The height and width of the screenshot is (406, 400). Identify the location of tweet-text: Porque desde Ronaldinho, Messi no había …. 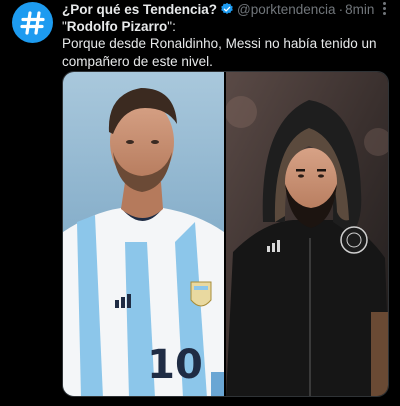
(219, 52).